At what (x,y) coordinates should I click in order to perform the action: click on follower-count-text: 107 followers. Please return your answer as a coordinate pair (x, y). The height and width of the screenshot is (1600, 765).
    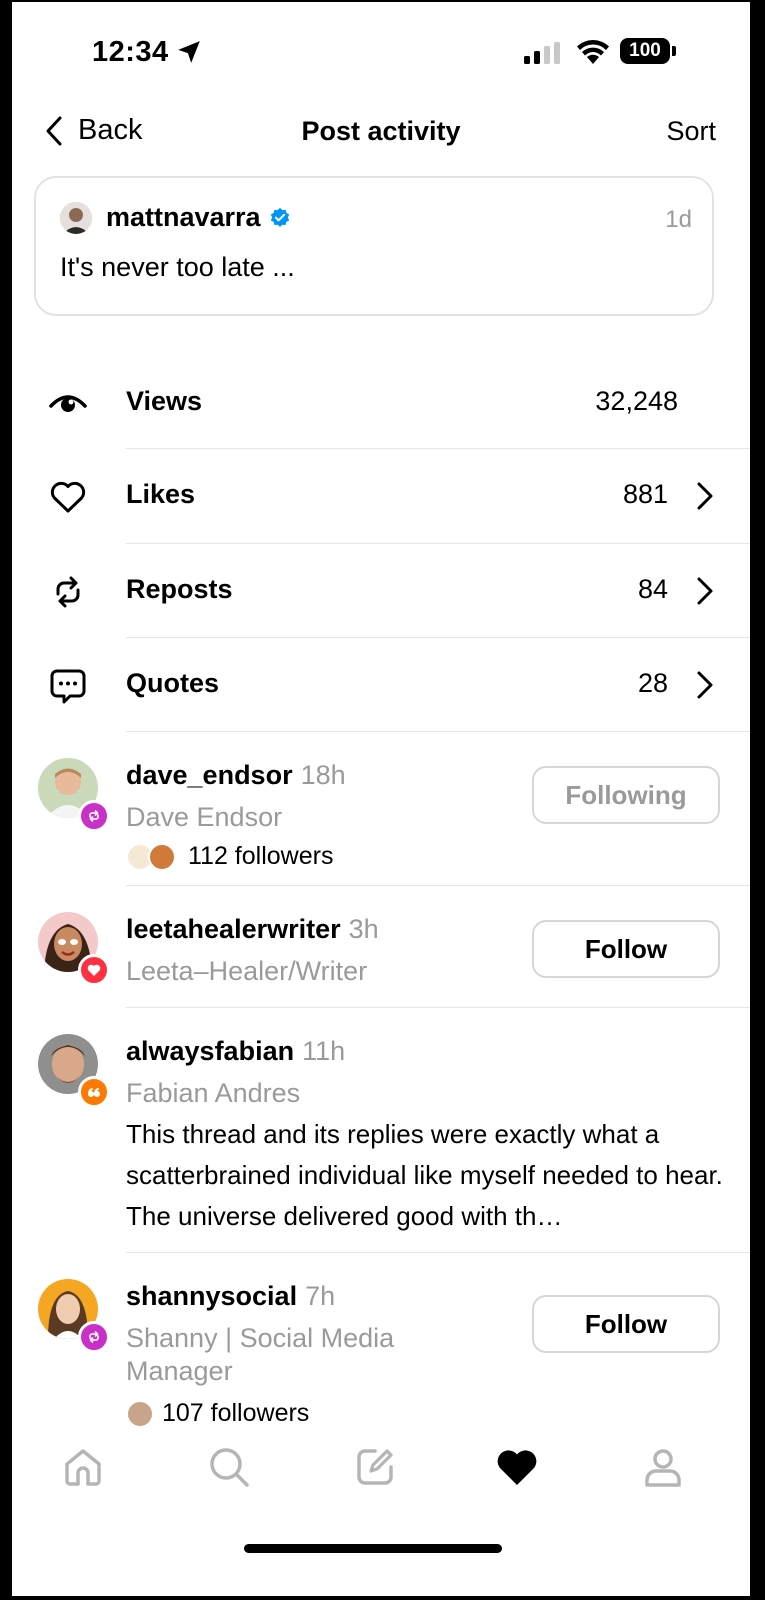
    Looking at the image, I should click on (236, 1413).